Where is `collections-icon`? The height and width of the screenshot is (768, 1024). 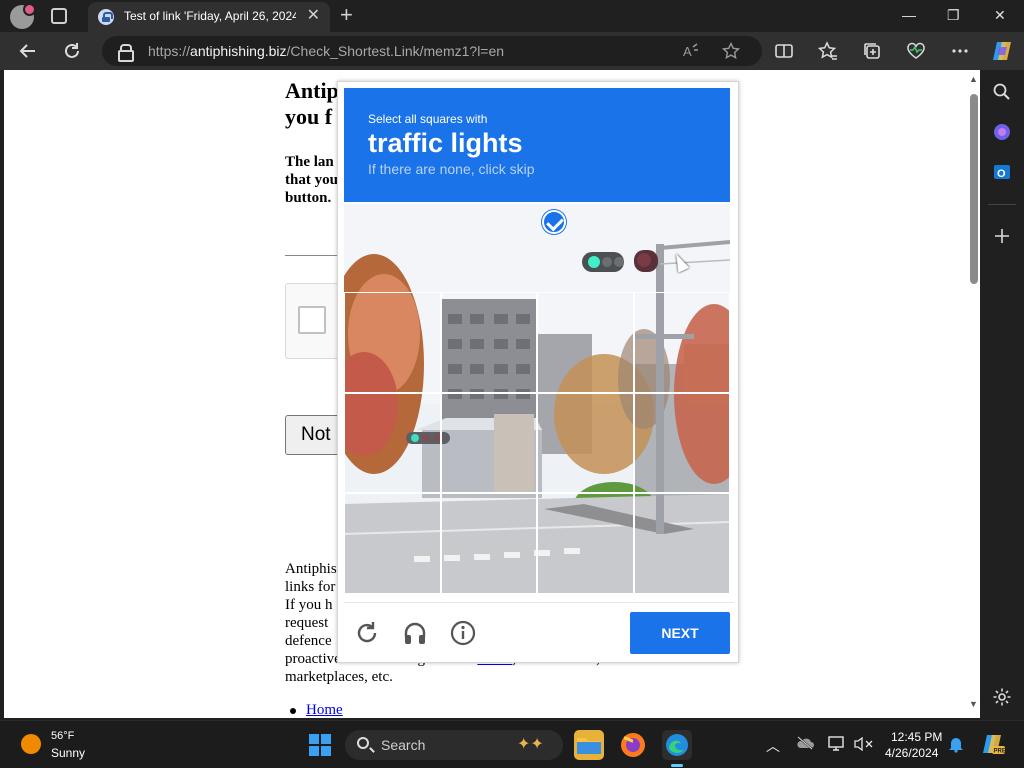 collections-icon is located at coordinates (872, 53).